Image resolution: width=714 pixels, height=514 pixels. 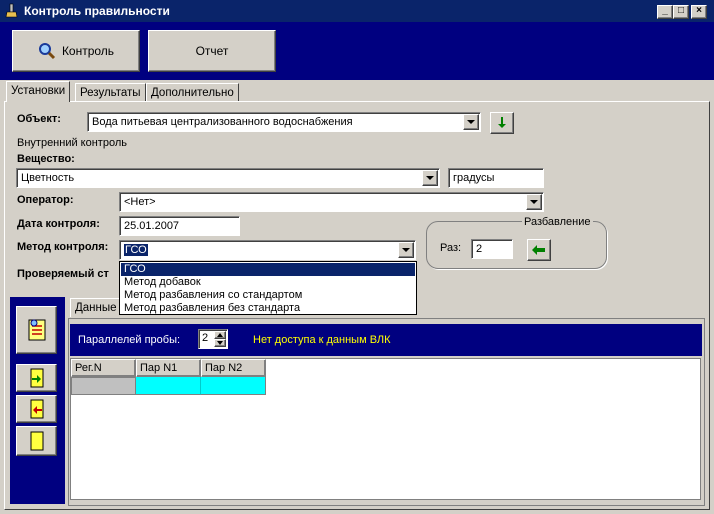 What do you see at coordinates (192, 92) in the screenshot?
I see `tab-additional: Дополнительно` at bounding box center [192, 92].